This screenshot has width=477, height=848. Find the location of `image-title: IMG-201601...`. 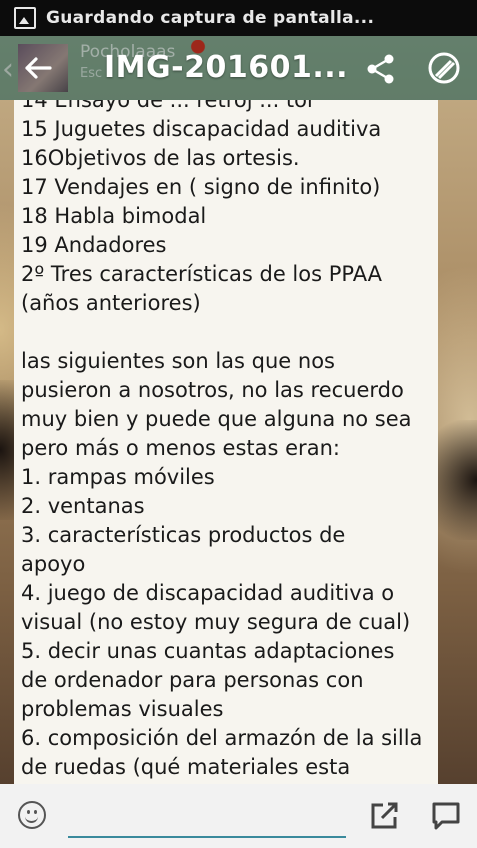

image-title: IMG-201601... is located at coordinates (226, 67).